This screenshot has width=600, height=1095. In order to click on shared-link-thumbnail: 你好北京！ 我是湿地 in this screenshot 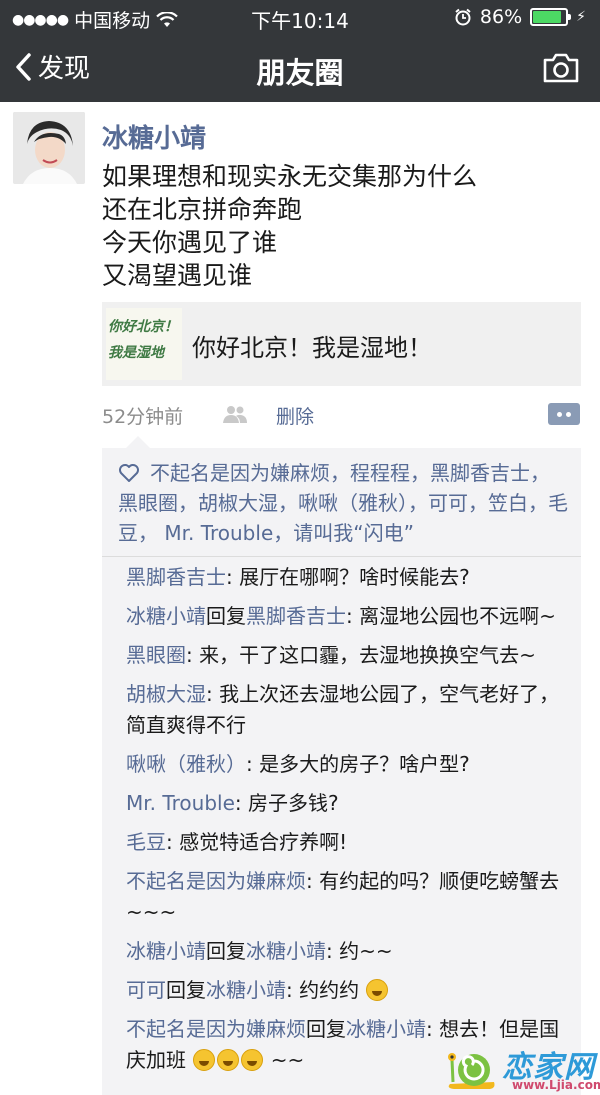, I will do `click(144, 344)`.